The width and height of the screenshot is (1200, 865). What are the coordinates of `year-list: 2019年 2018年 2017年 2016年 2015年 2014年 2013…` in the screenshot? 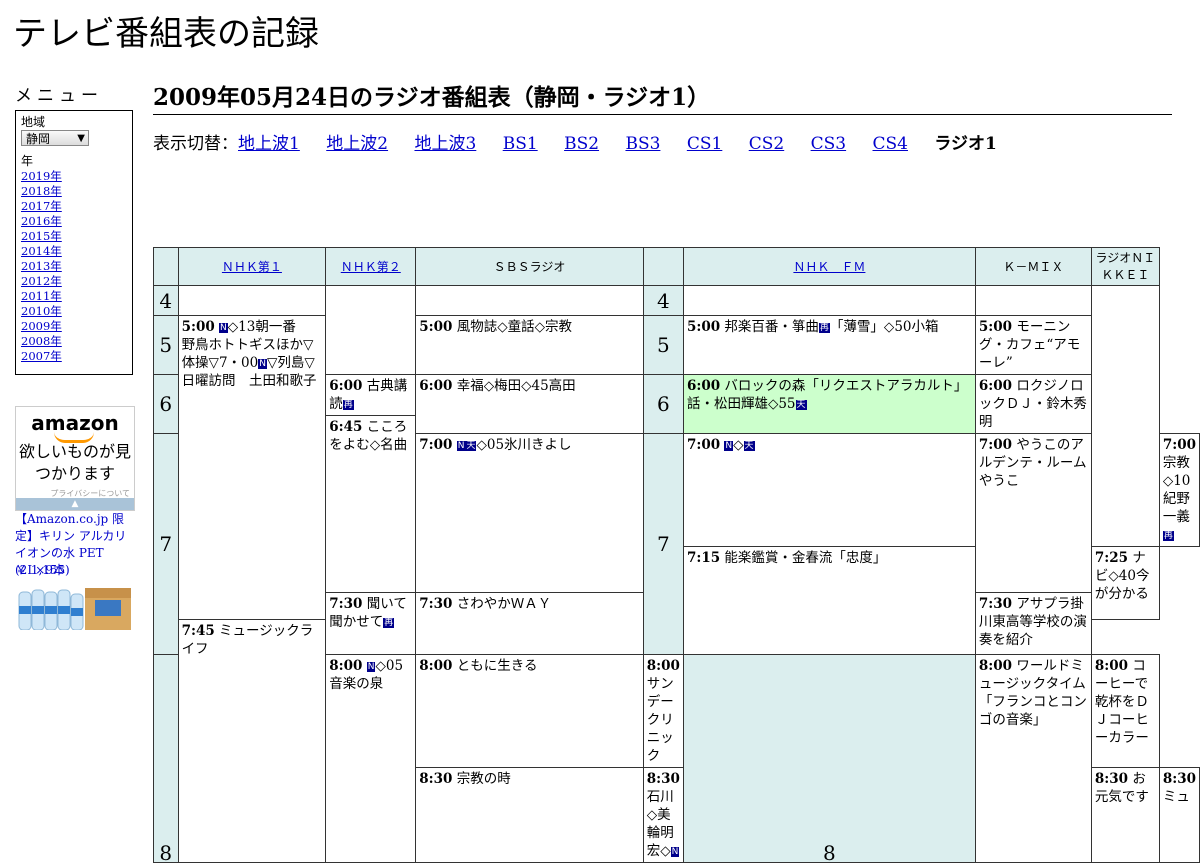 It's located at (74, 266).